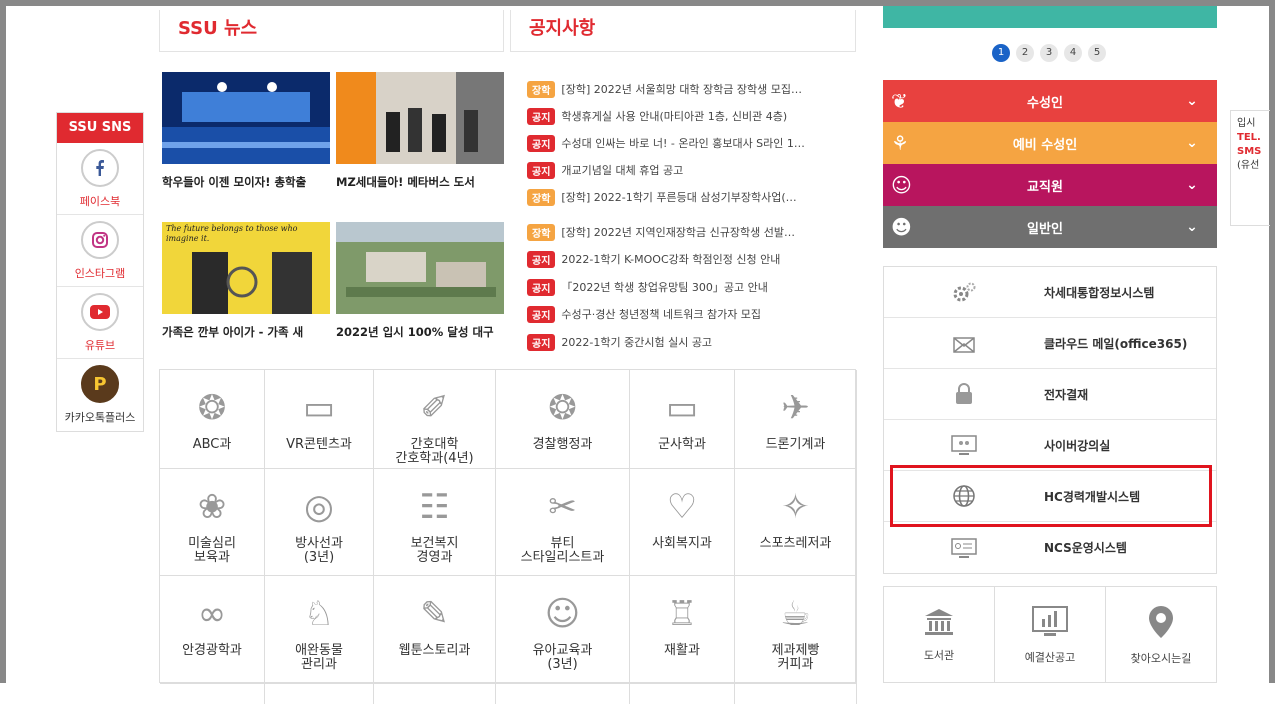  Describe the element at coordinates (331, 31) in the screenshot. I see `news-section-title: SSU 뉴스` at that location.